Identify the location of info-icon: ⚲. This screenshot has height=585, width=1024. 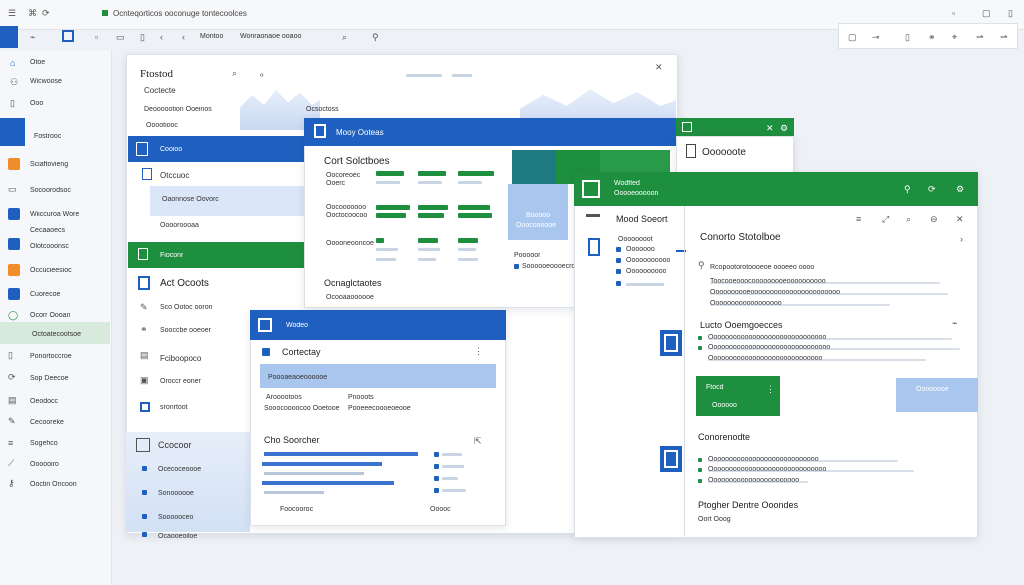
(701, 265).